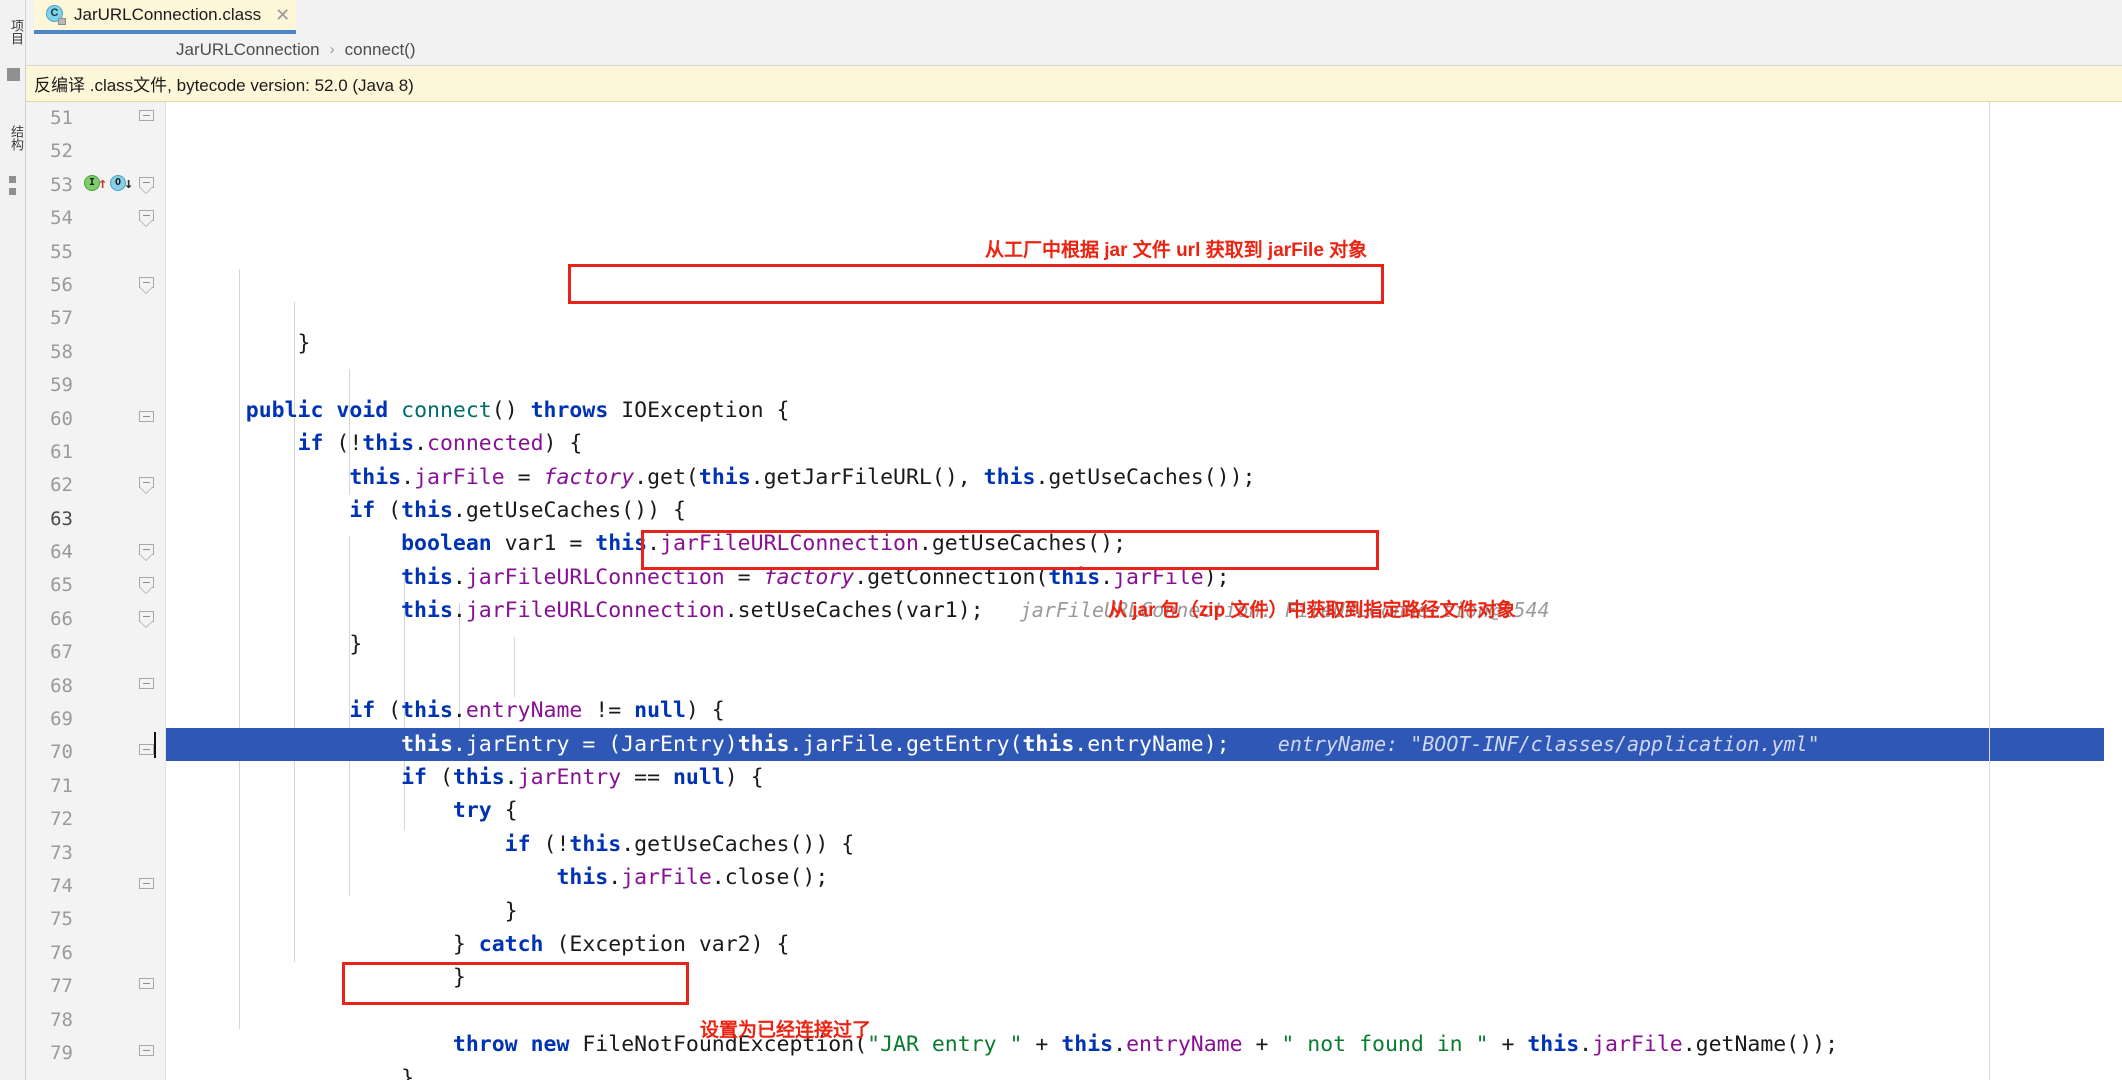 The height and width of the screenshot is (1080, 2122). What do you see at coordinates (95, 419) in the screenshot?
I see `gutter-line-60: 60` at bounding box center [95, 419].